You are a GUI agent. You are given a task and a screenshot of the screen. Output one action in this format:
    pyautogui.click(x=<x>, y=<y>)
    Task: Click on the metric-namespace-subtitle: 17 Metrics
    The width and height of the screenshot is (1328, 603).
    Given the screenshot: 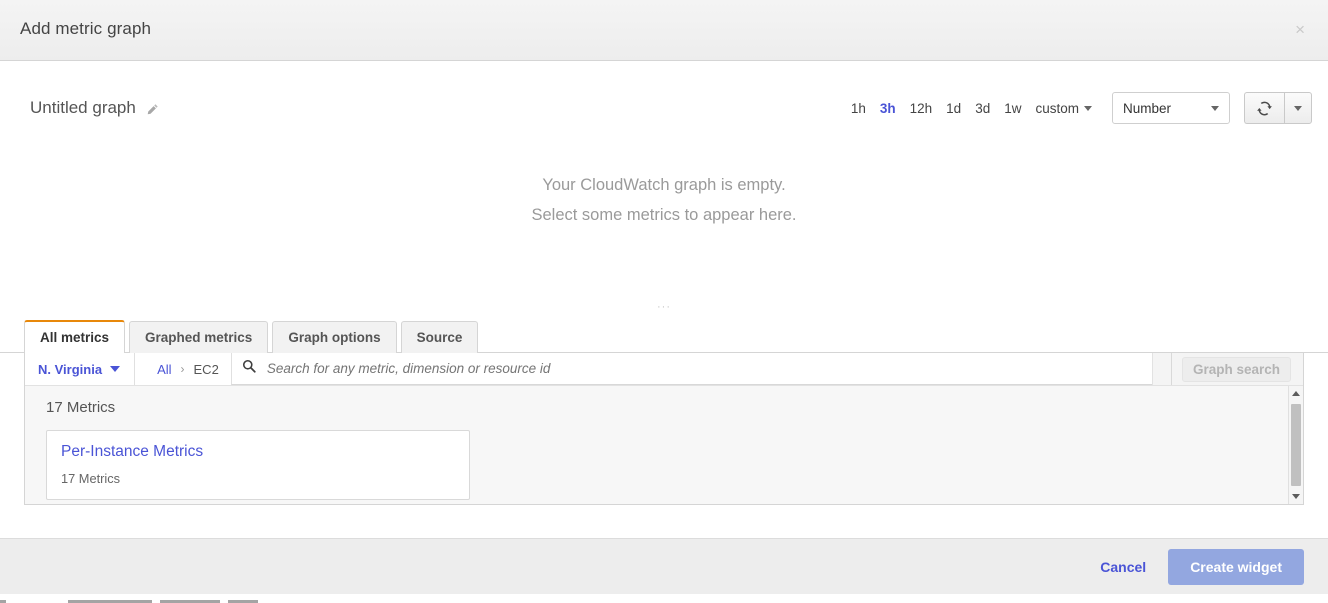 What is the action you would take?
    pyautogui.click(x=91, y=478)
    